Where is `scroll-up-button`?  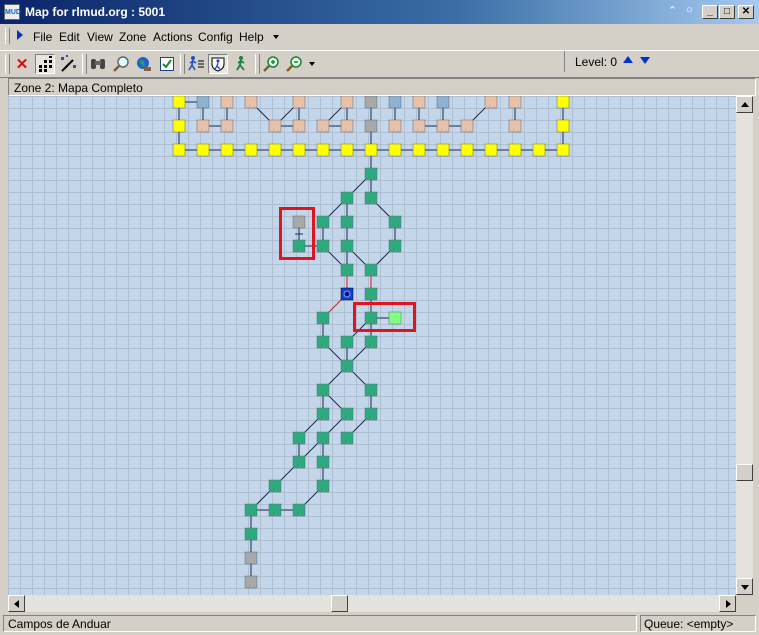 scroll-up-button is located at coordinates (744, 104).